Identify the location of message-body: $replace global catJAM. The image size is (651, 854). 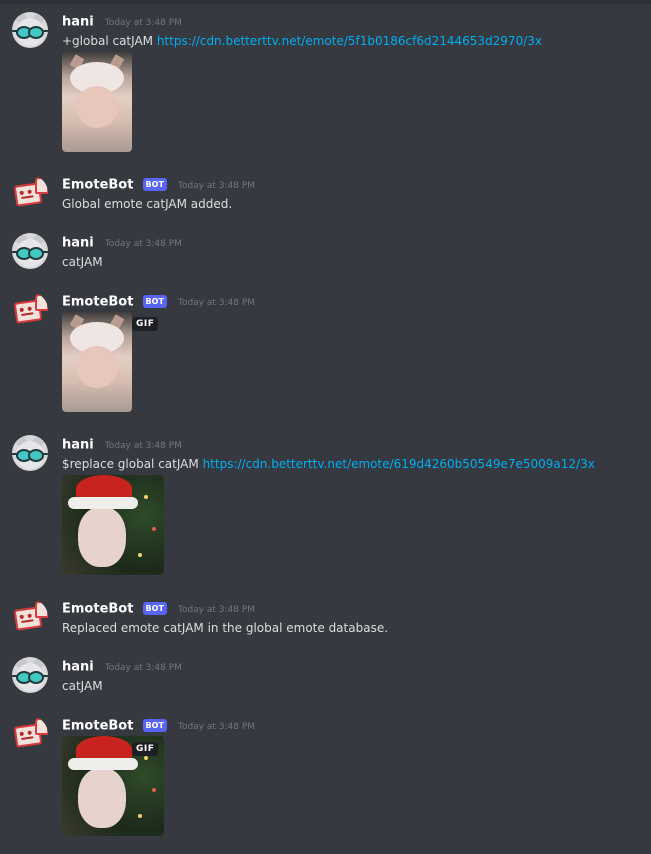
(132, 464).